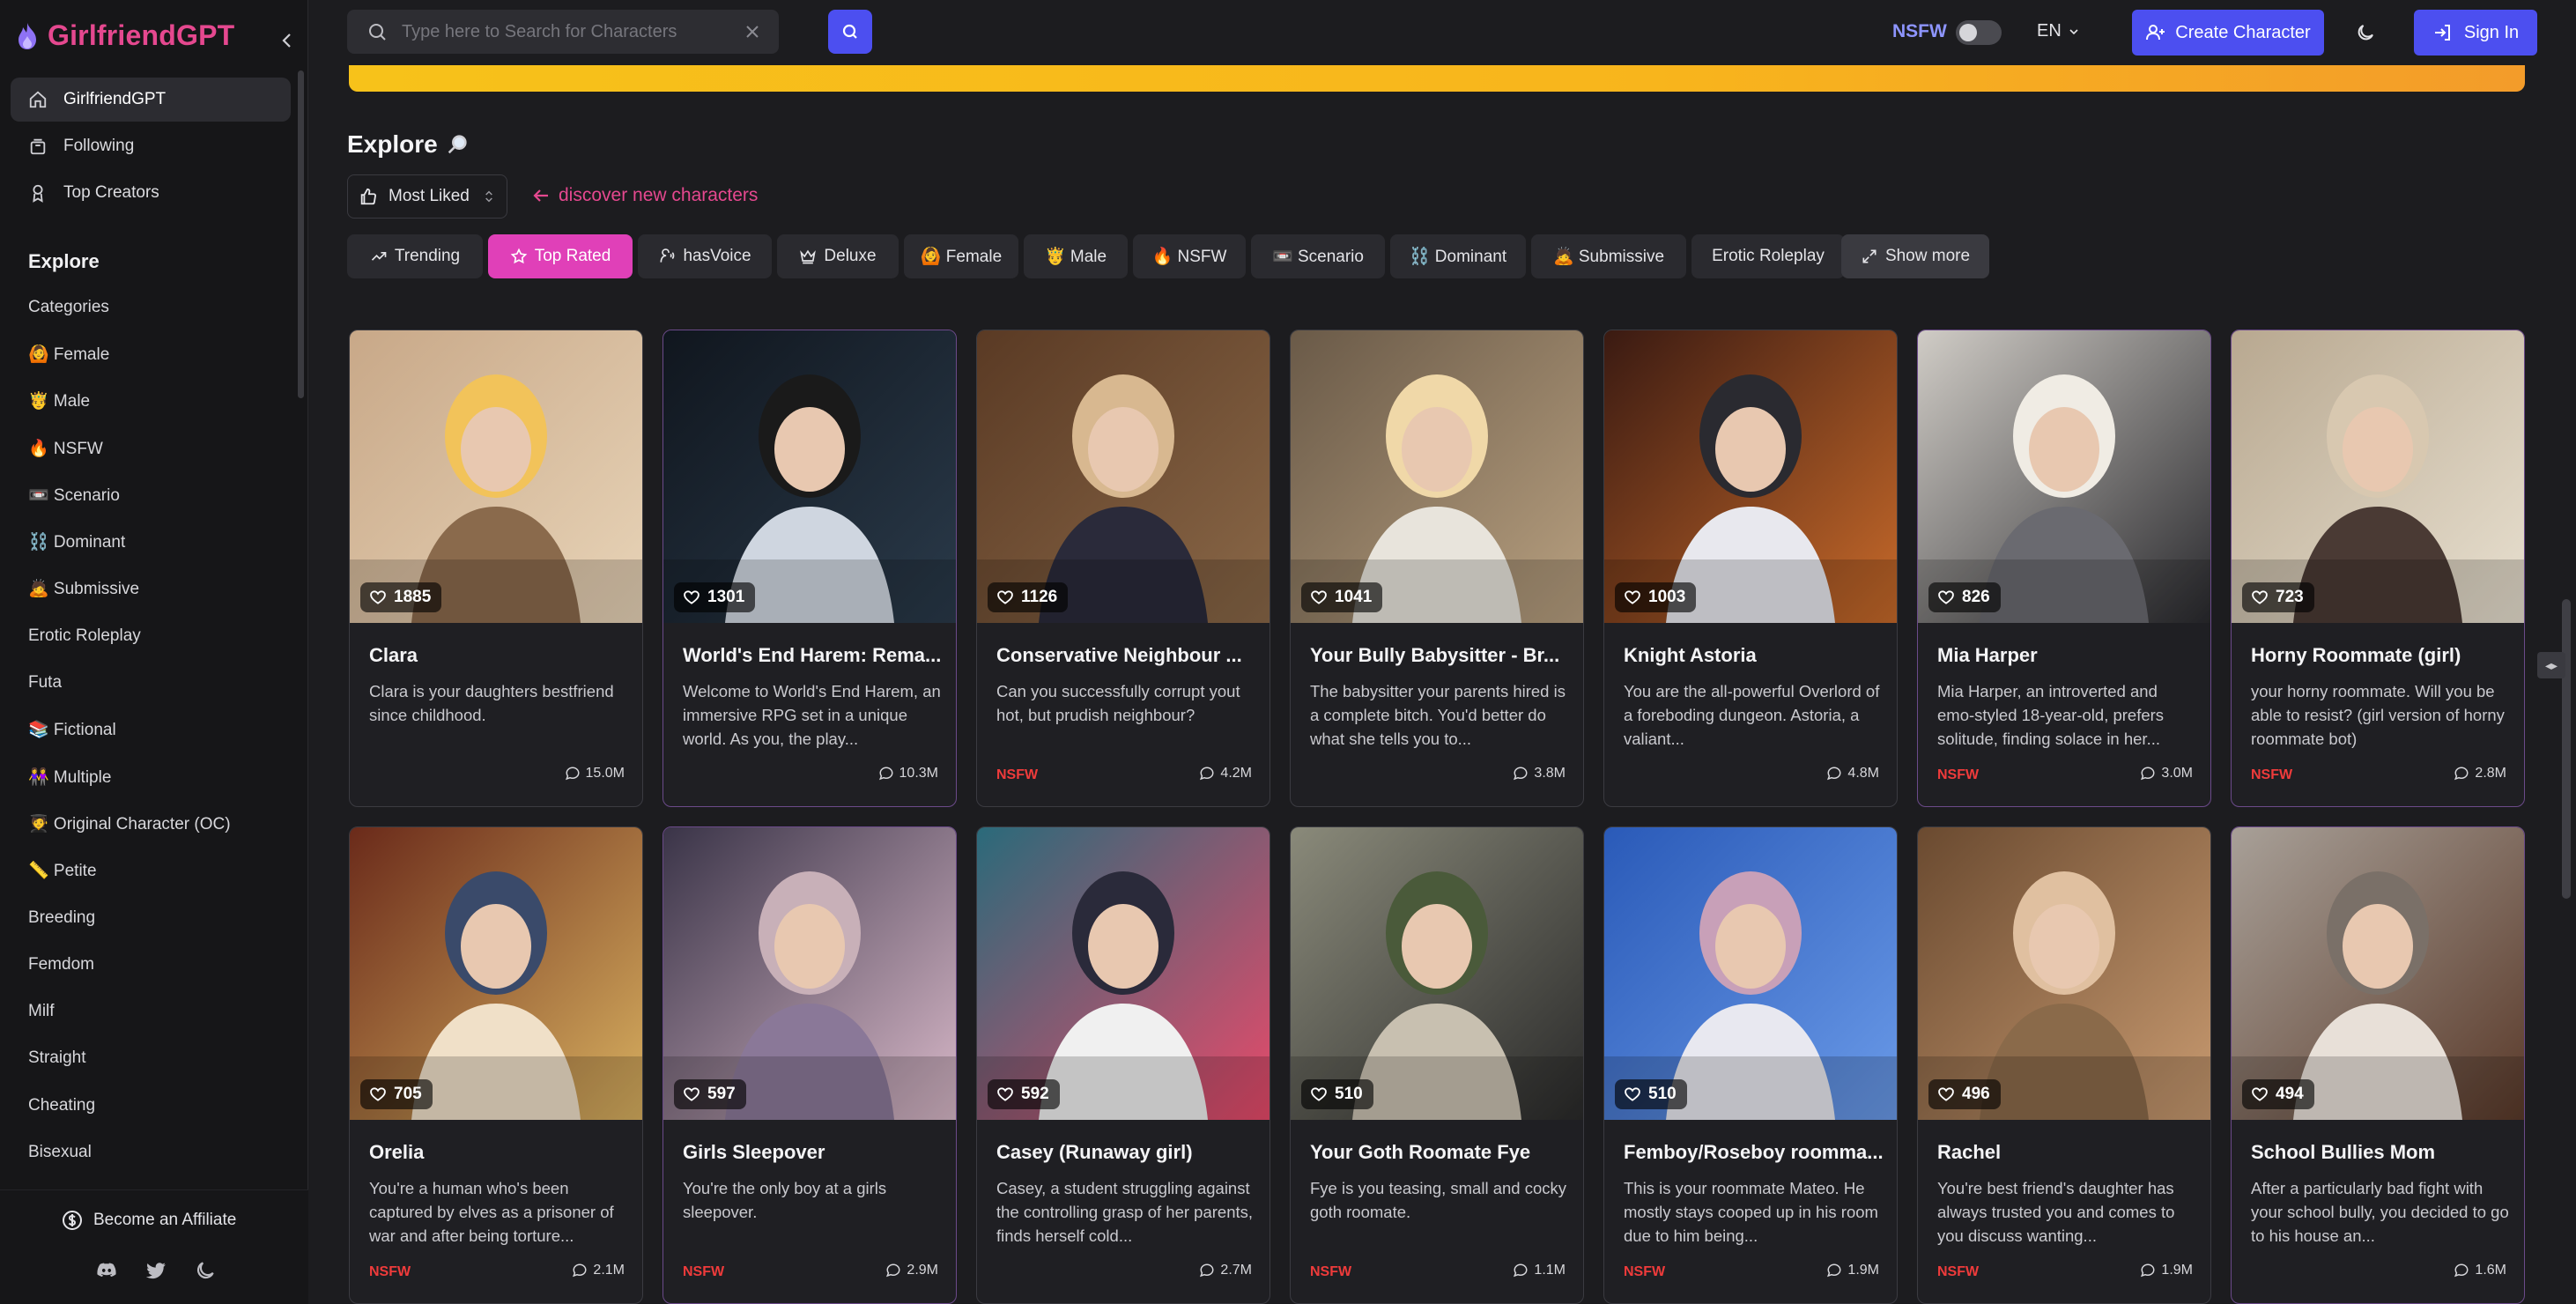  I want to click on sidebar-category-item: Straight, so click(160, 1059).